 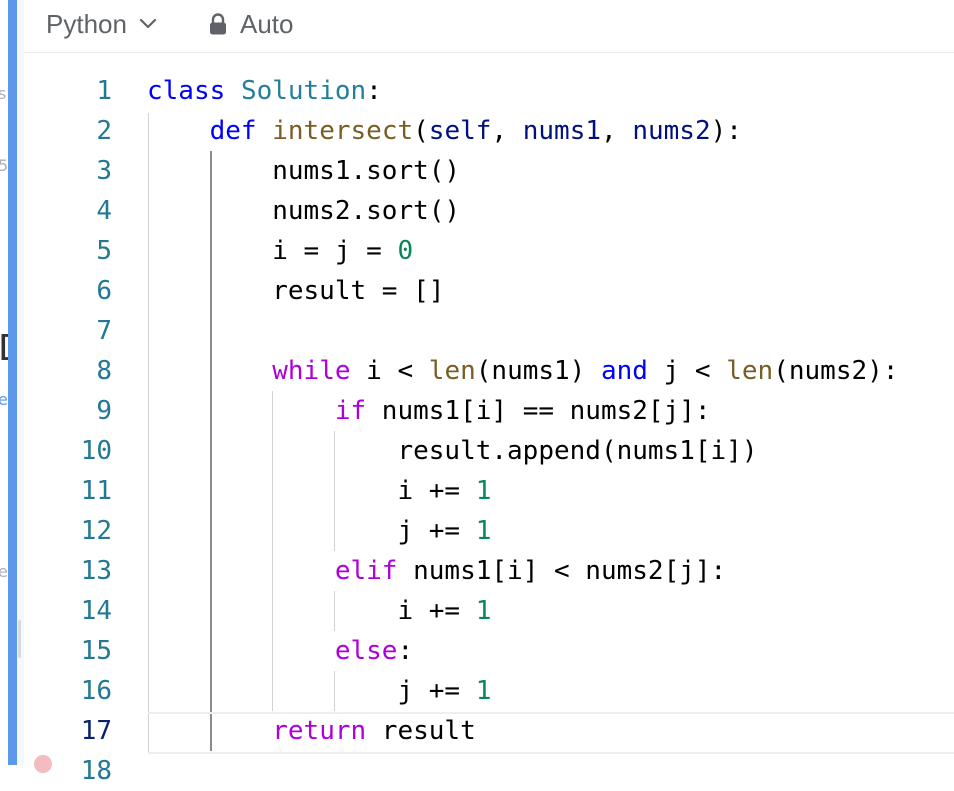 I want to click on code-token: intersect, so click(x=343, y=131).